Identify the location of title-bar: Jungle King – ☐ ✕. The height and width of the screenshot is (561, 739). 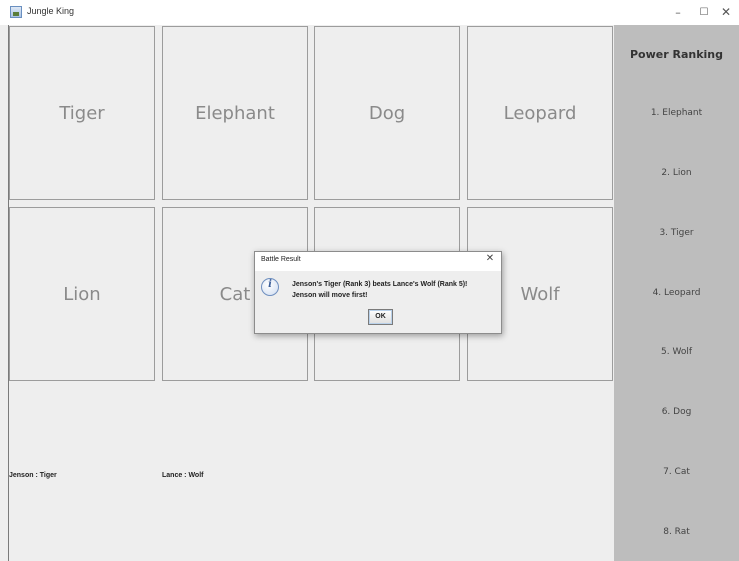
(369, 12).